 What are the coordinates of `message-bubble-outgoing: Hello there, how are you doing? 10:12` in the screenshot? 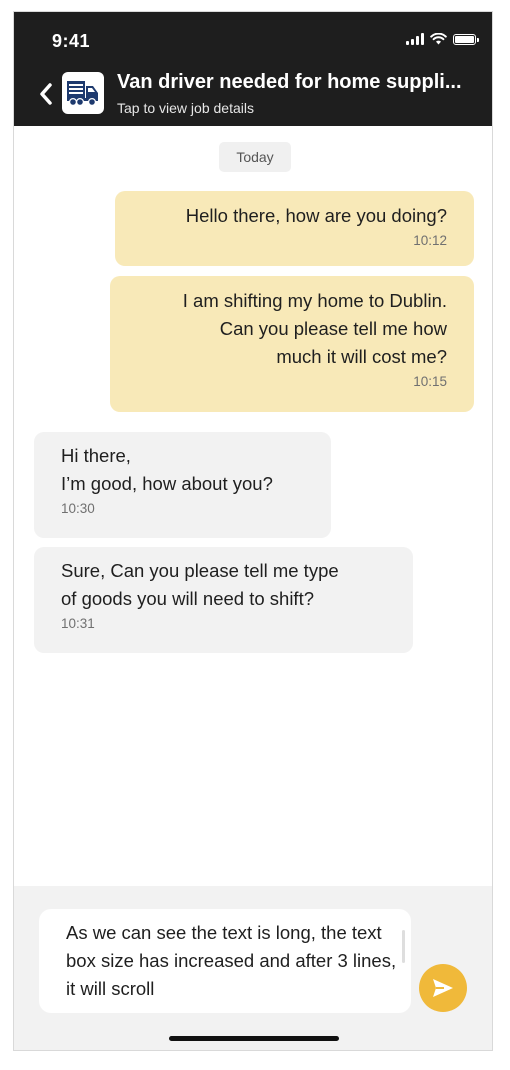 It's located at (294, 228).